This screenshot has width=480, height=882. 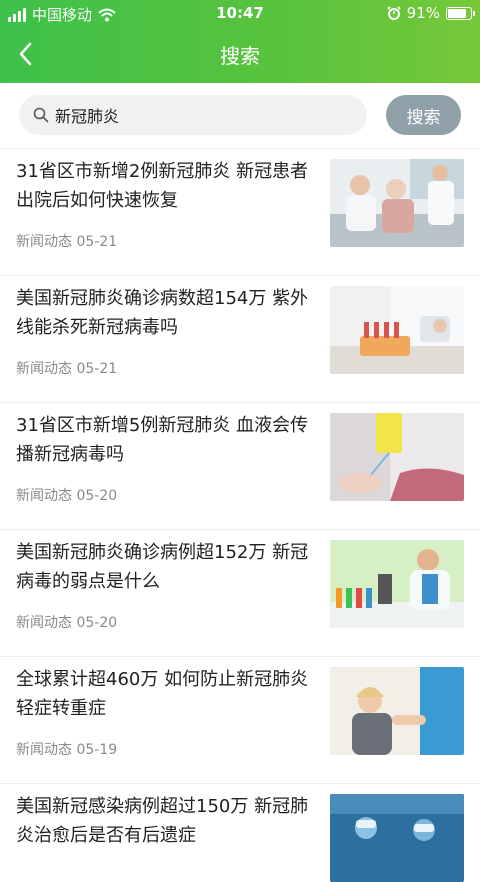 I want to click on search-icon, so click(x=41, y=115).